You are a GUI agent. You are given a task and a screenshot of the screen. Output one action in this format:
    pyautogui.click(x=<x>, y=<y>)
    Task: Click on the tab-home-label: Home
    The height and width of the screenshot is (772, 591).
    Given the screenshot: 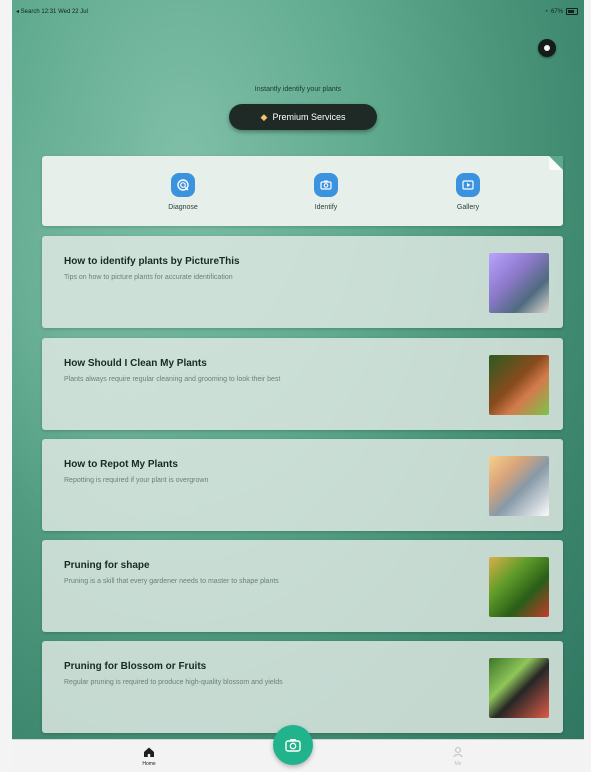 What is the action you would take?
    pyautogui.click(x=149, y=764)
    